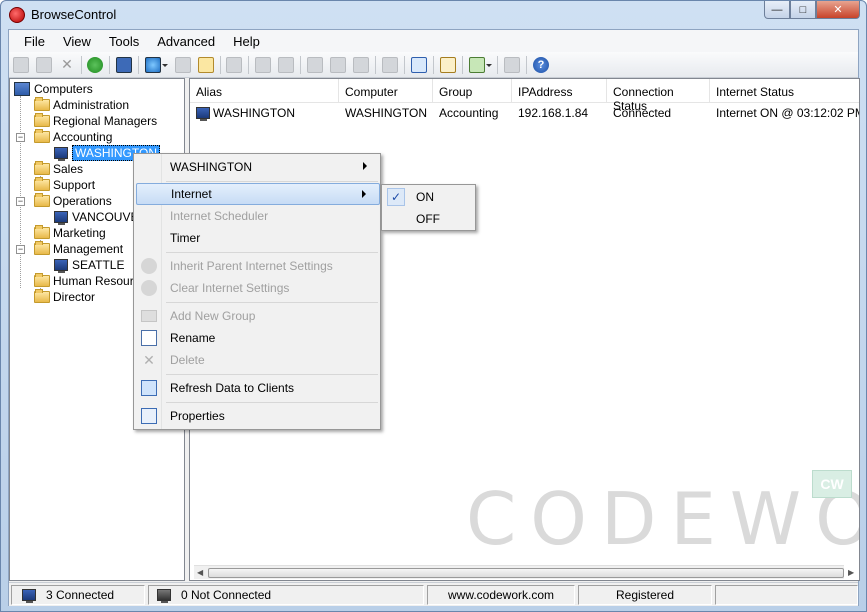  Describe the element at coordinates (851, 572) in the screenshot. I see `scroll-right-icon: ▶` at that location.